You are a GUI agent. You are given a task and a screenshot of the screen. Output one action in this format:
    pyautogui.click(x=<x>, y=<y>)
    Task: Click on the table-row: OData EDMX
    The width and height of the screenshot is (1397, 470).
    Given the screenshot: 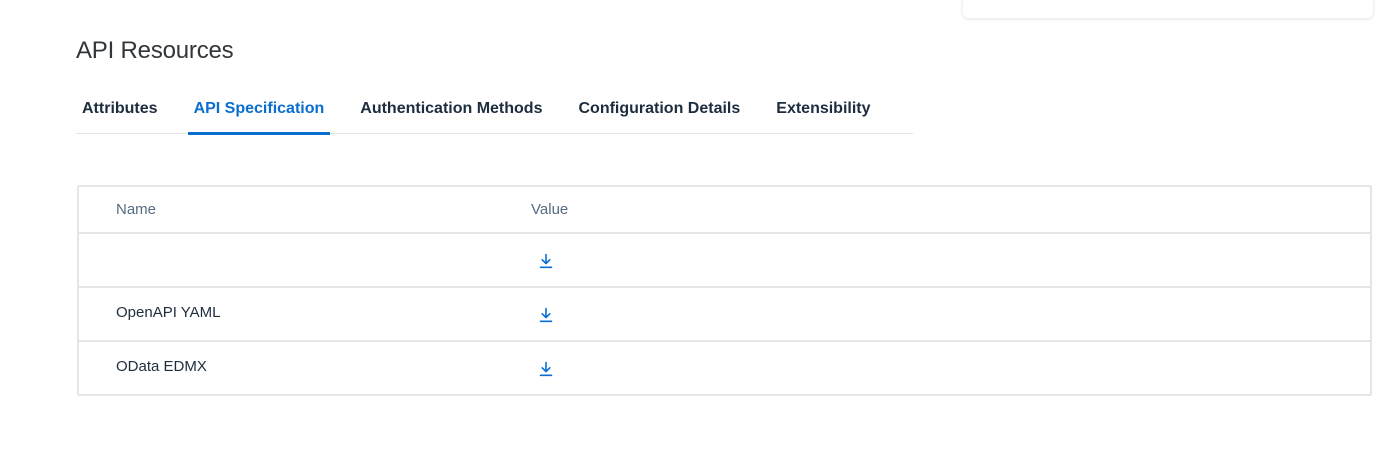 What is the action you would take?
    pyautogui.click(x=724, y=368)
    